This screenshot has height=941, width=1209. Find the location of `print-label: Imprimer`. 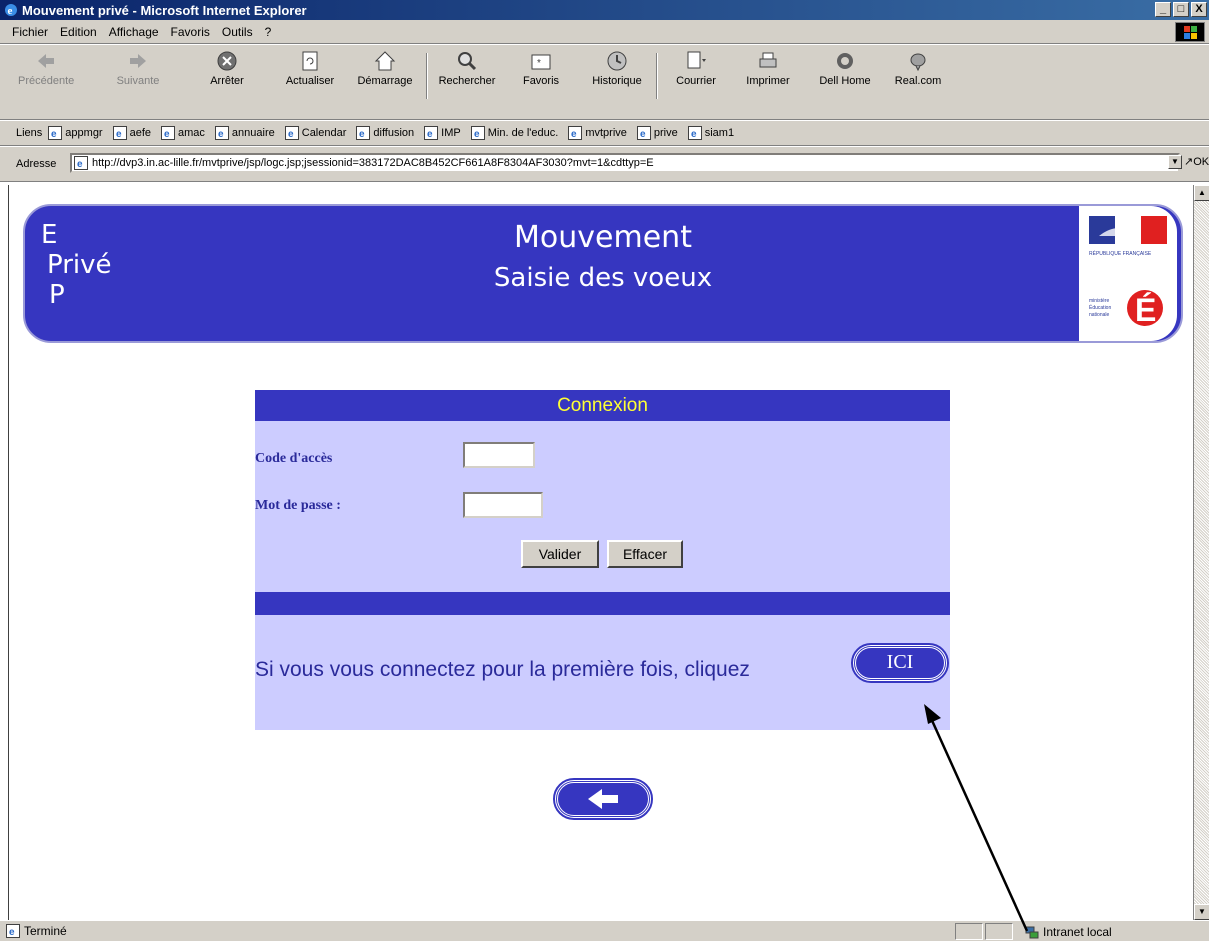

print-label: Imprimer is located at coordinates (768, 81).